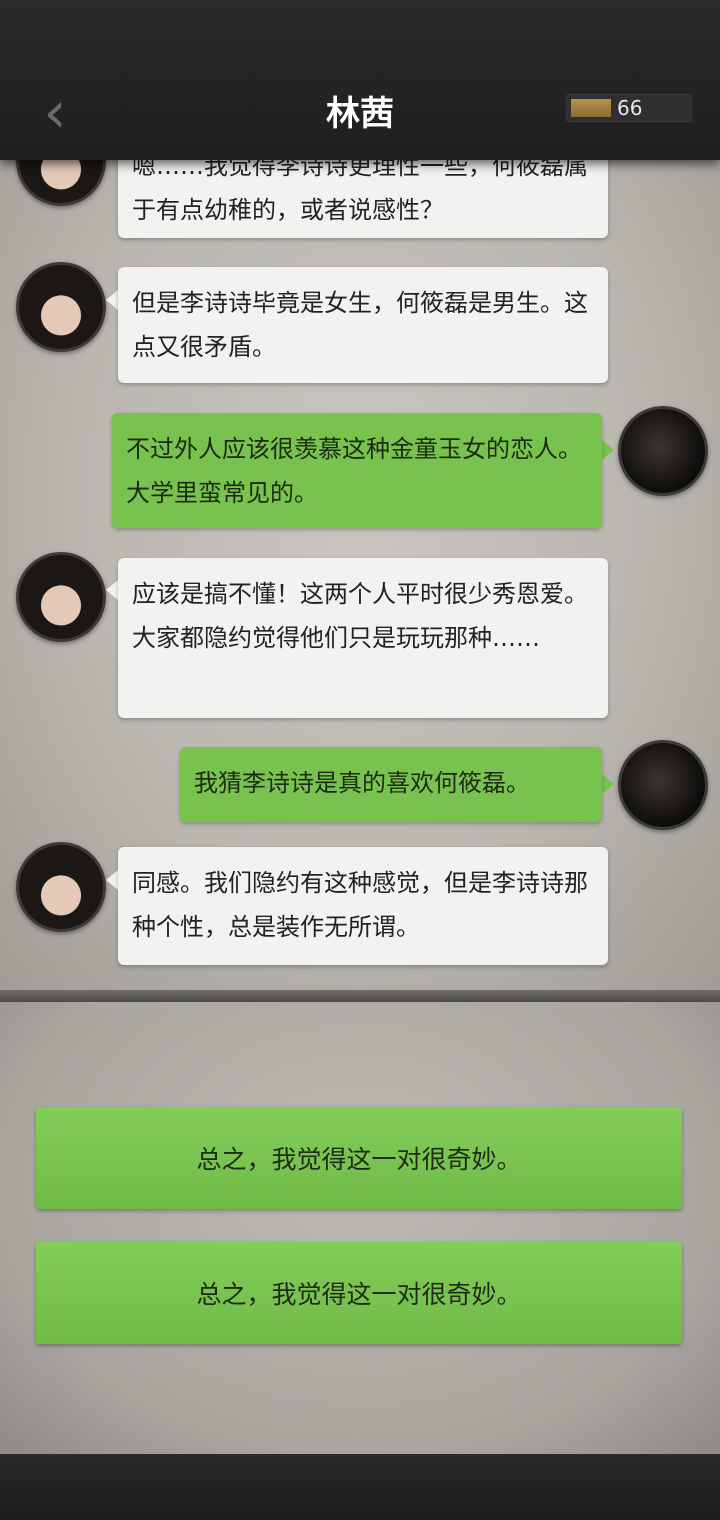 The width and height of the screenshot is (720, 1520). What do you see at coordinates (362, 783) in the screenshot?
I see `message-text: 我猜李诗诗是真的喜欢何筱磊。` at bounding box center [362, 783].